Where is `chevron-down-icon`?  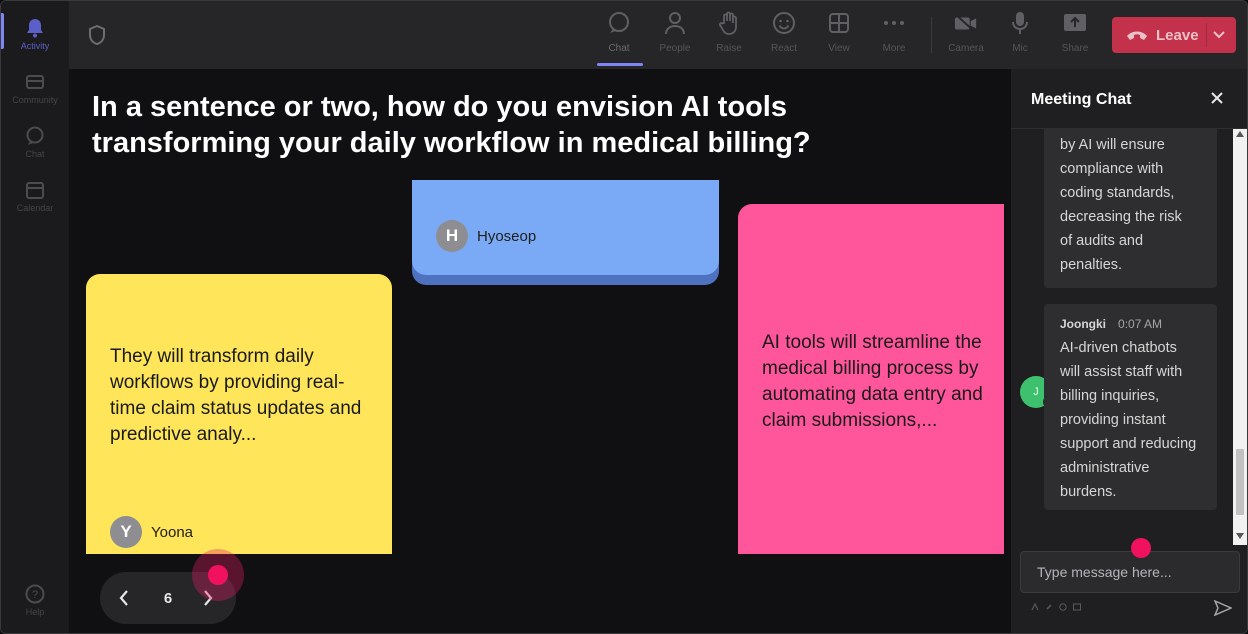
chevron-down-icon is located at coordinates (1219, 36).